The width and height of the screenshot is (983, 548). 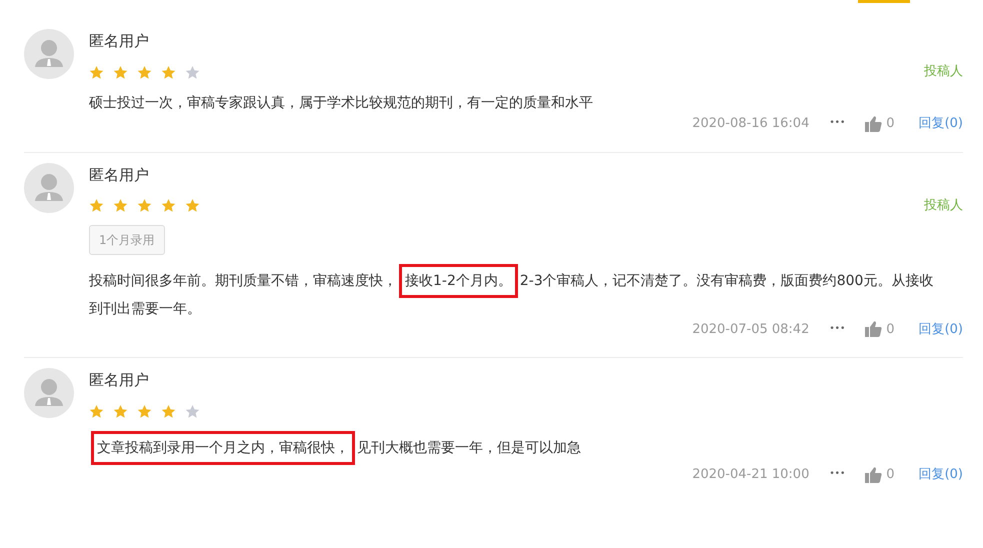 What do you see at coordinates (514, 448) in the screenshot?
I see `review-text: 文章投稿到录用一个月之内，审稿很快， 见刊大概也需要一年，但是可以加急` at bounding box center [514, 448].